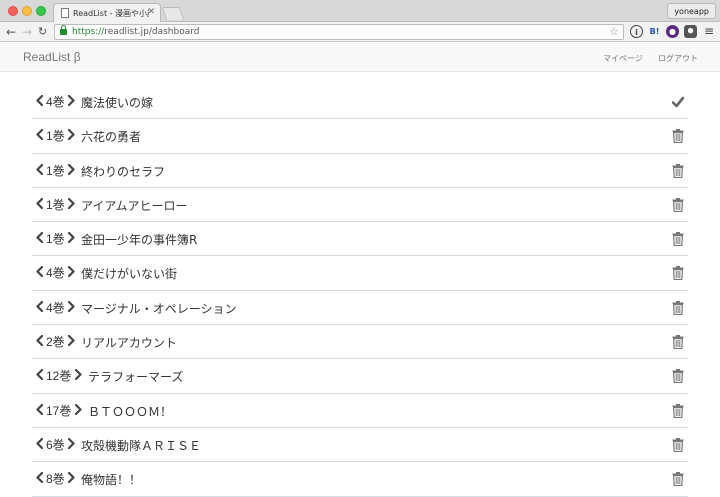 The height and width of the screenshot is (497, 720). Describe the element at coordinates (360, 239) in the screenshot. I see `book-row: 1巻 金田一少年の事件簿R` at that location.